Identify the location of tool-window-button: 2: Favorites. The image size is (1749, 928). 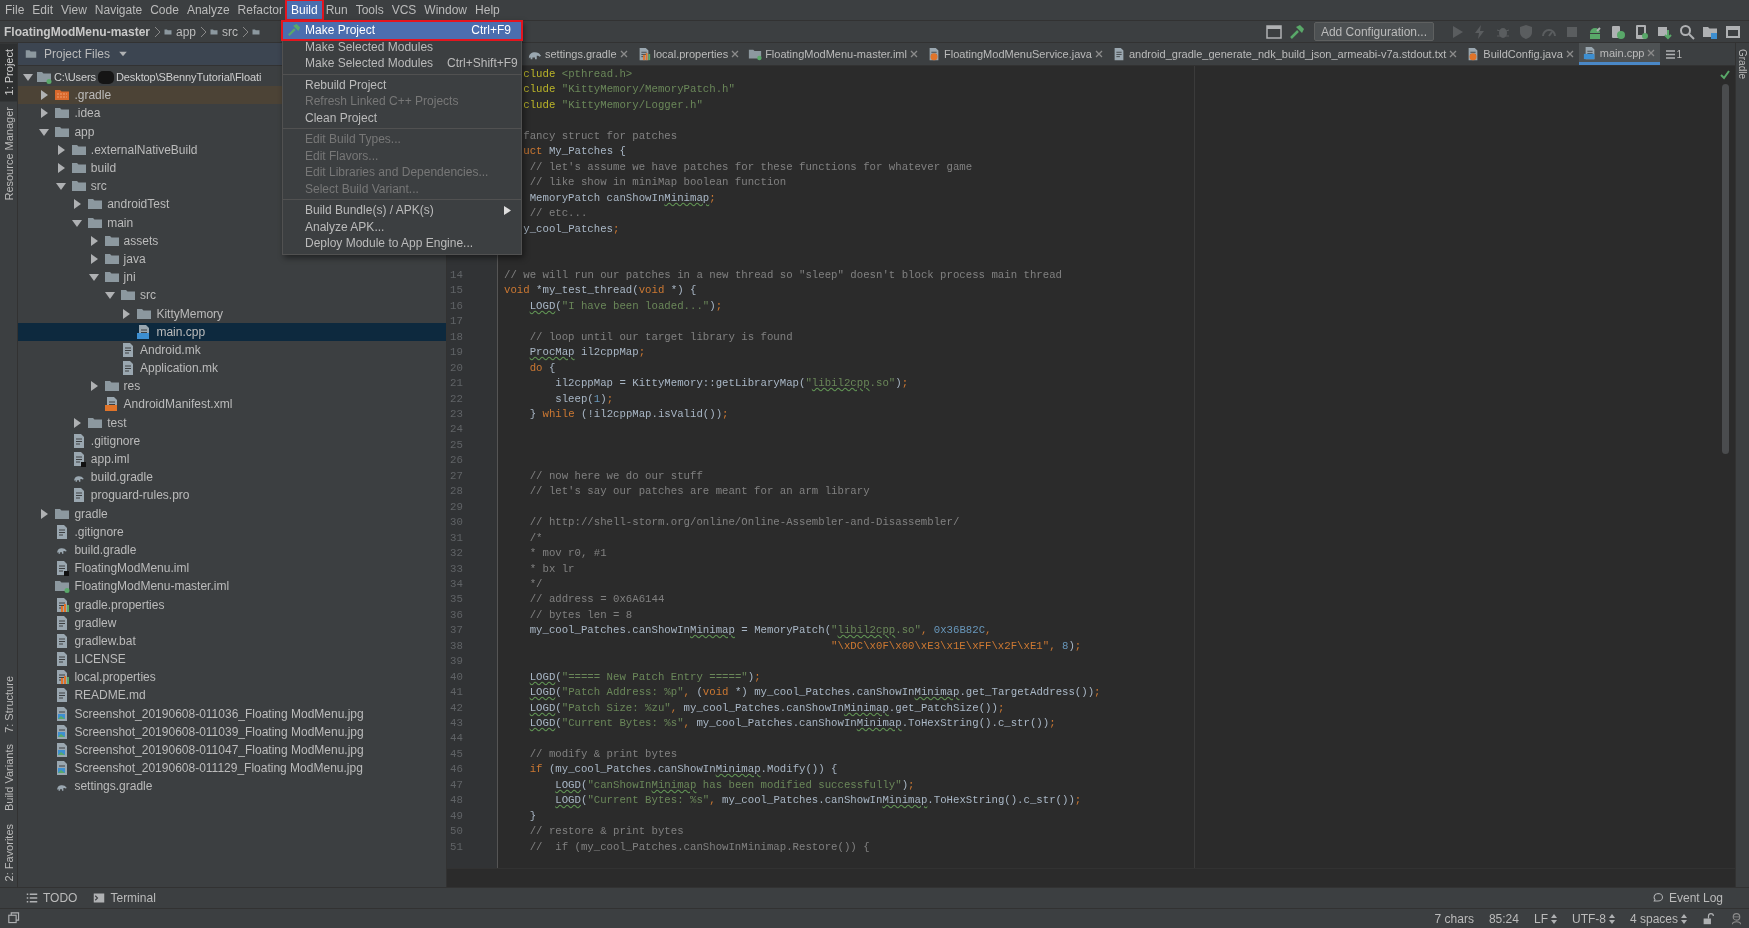
(8, 852).